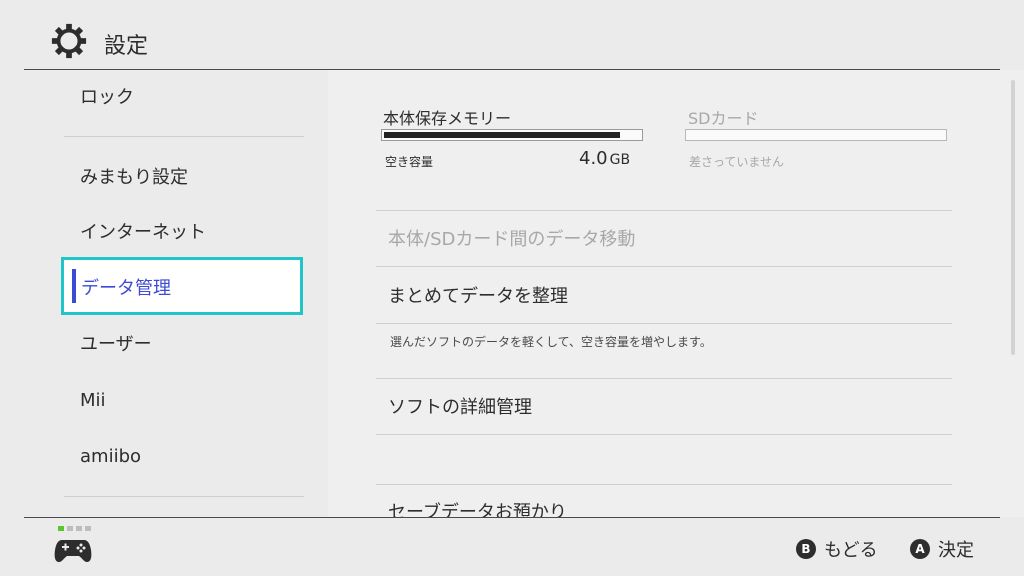  Describe the element at coordinates (182, 286) in the screenshot. I see `sidebar-item-data-management: データ管理` at that location.